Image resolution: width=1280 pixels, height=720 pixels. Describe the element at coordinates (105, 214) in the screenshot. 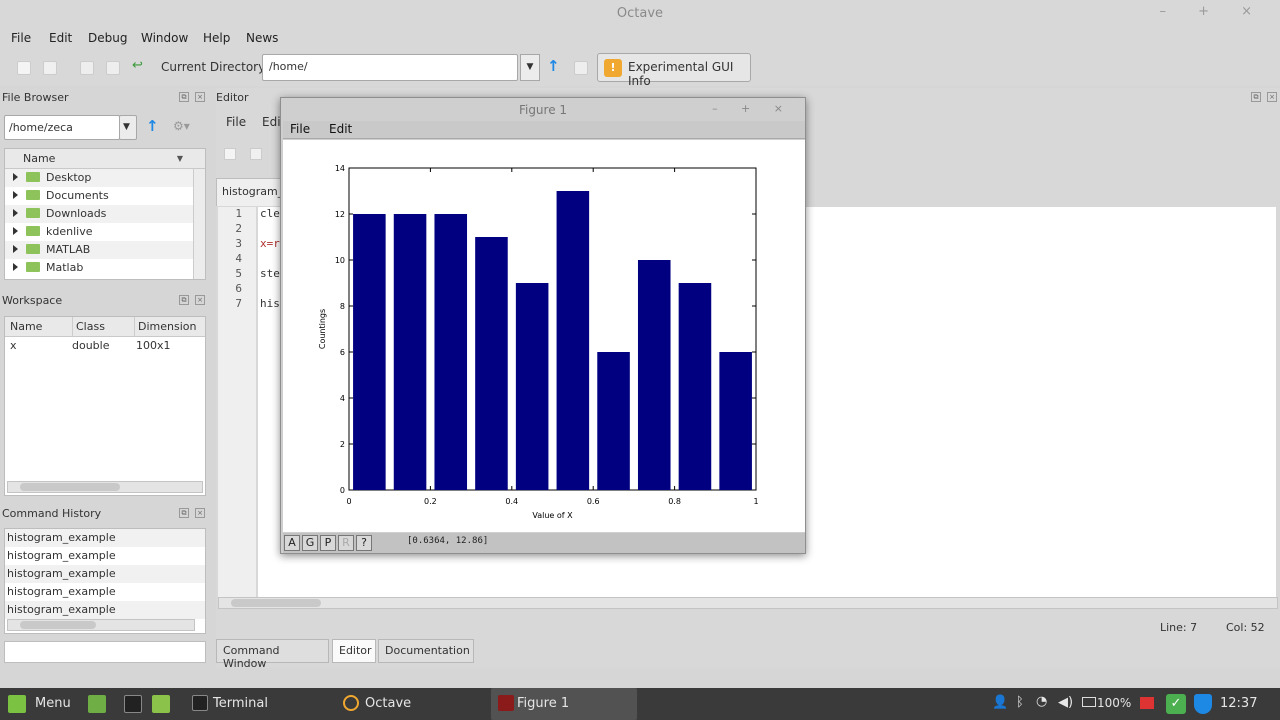

I see `tree-item: Downloads` at that location.